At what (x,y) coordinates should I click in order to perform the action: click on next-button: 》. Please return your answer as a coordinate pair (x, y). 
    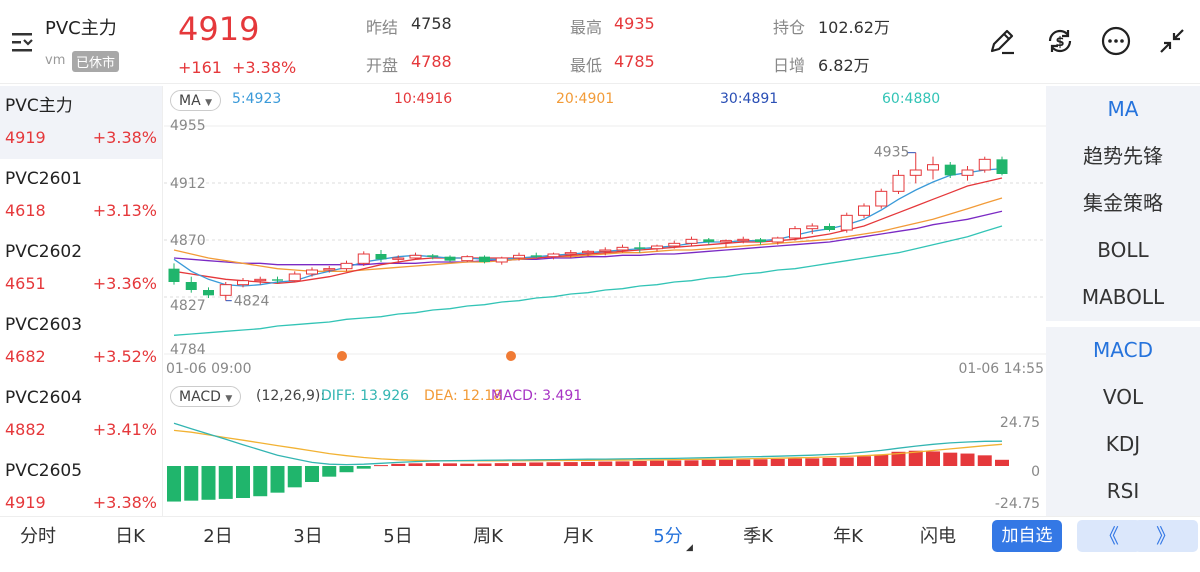
    Looking at the image, I should click on (1166, 536).